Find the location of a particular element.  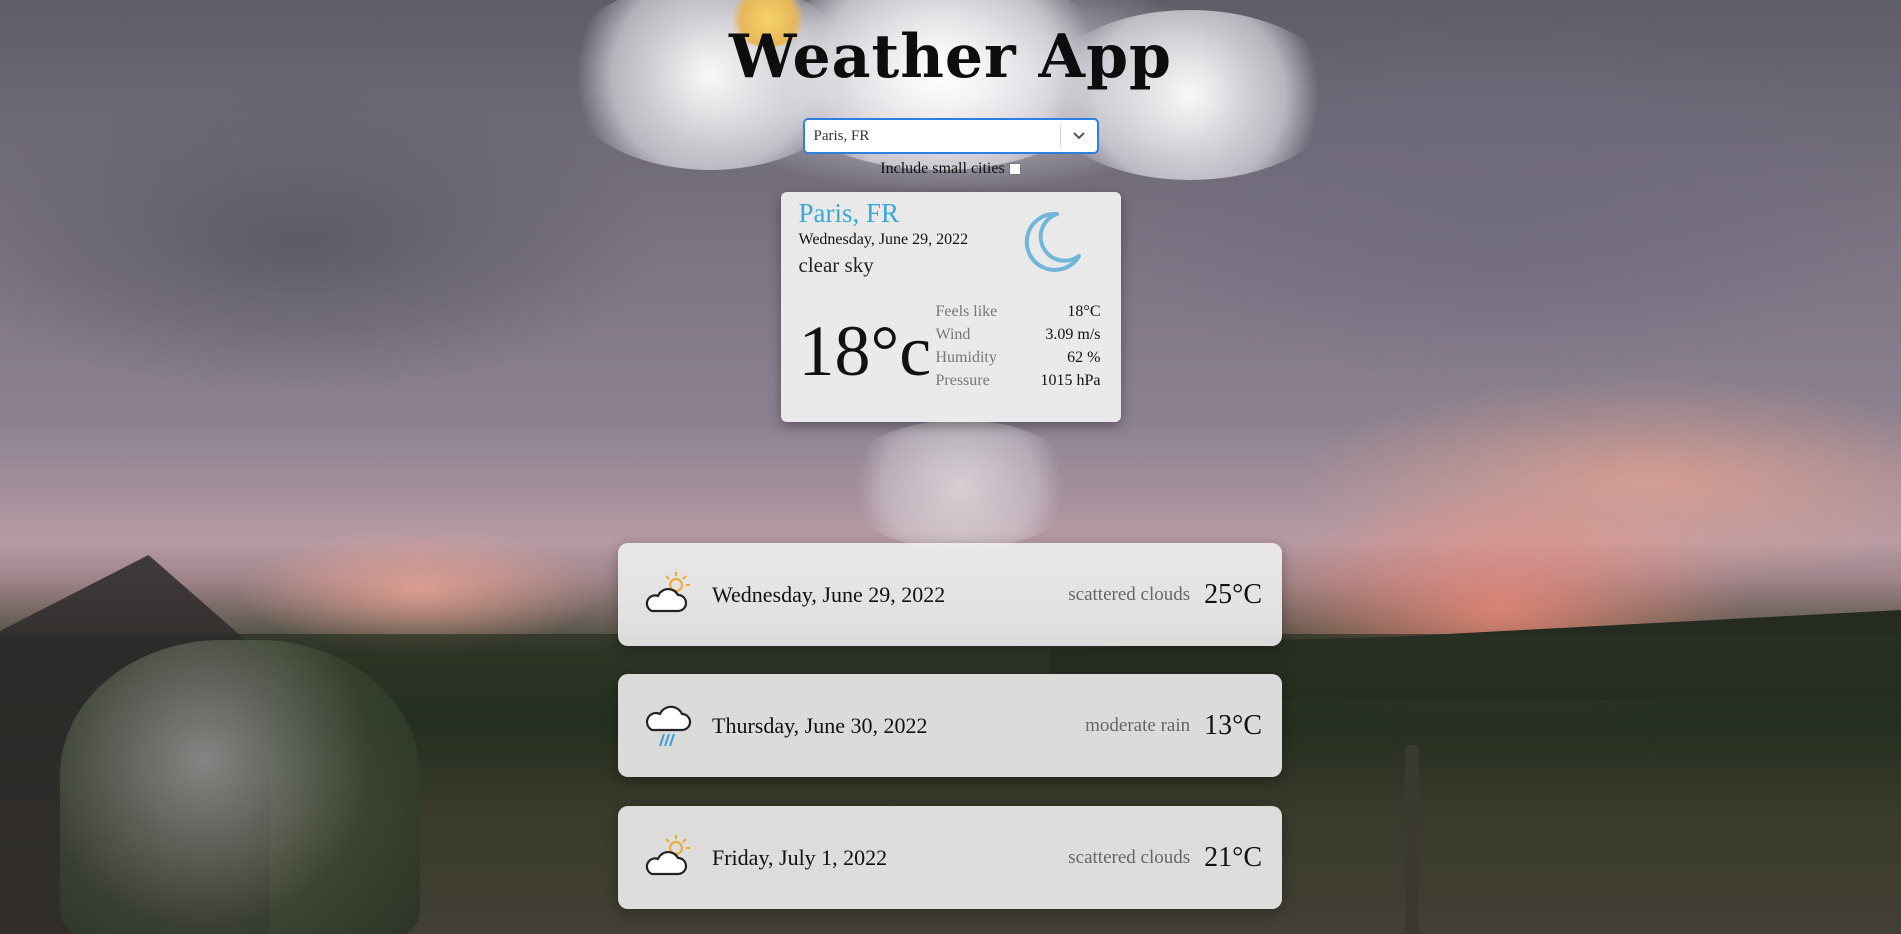

detail-label: Feels like is located at coordinates (966, 311).